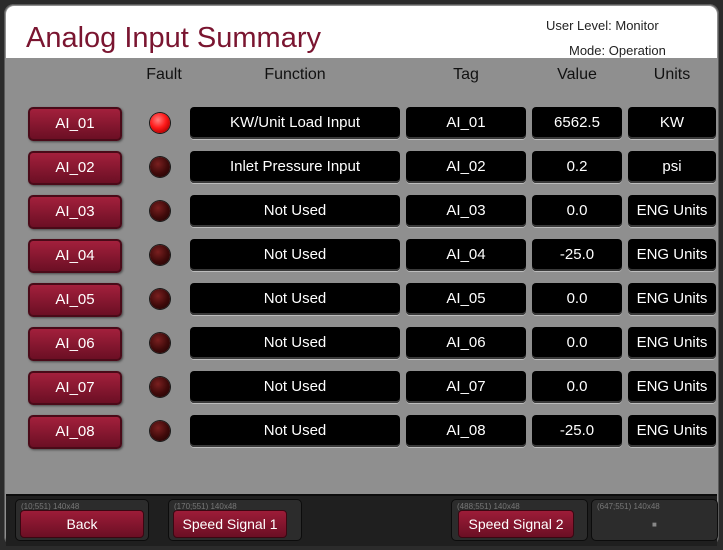 This screenshot has width=723, height=550. I want to click on function-field: KW/Unit Load Input, so click(295, 123).